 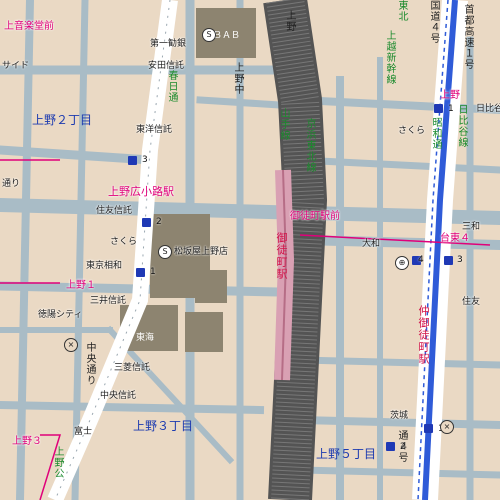 What do you see at coordinates (412, 131) in the screenshot?
I see `poi-sakura2: さくら` at bounding box center [412, 131].